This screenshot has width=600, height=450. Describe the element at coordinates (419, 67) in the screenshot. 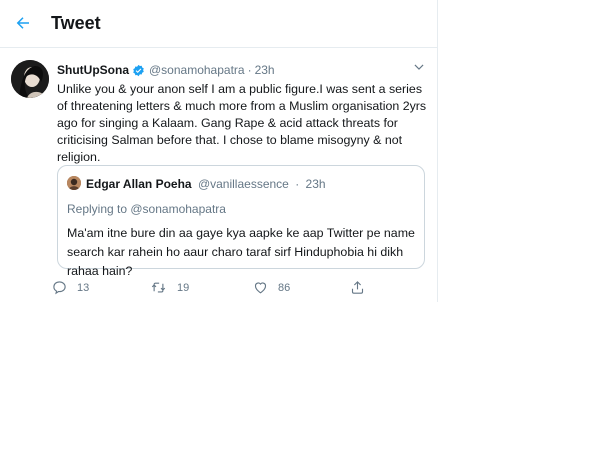

I see `chevron-down-icon` at that location.